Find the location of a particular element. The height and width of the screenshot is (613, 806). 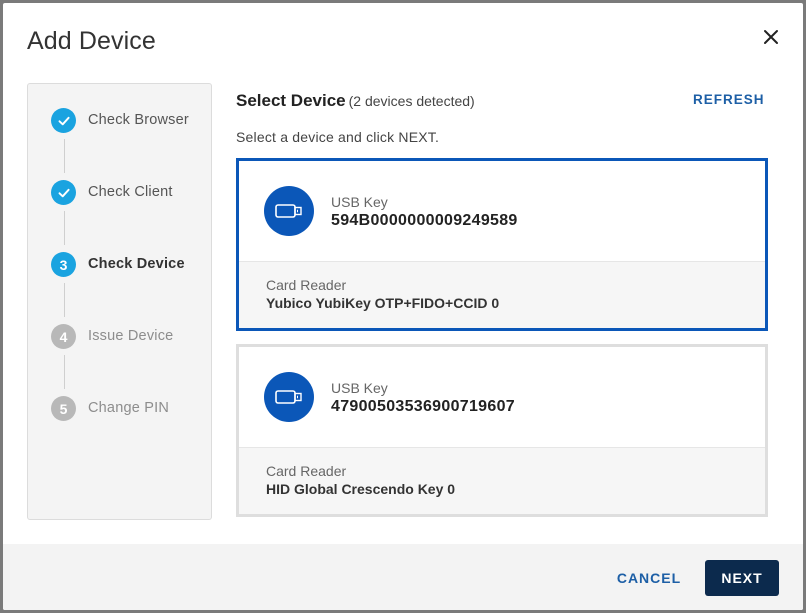

step-check-browser: Check Browser is located at coordinates (131, 121).